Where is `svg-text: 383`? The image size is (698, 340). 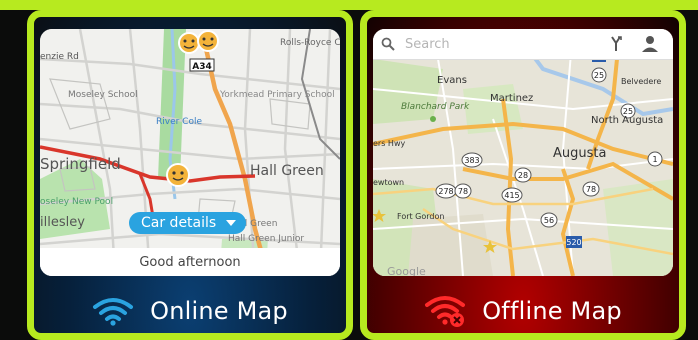 svg-text: 383 is located at coordinates (471, 160).